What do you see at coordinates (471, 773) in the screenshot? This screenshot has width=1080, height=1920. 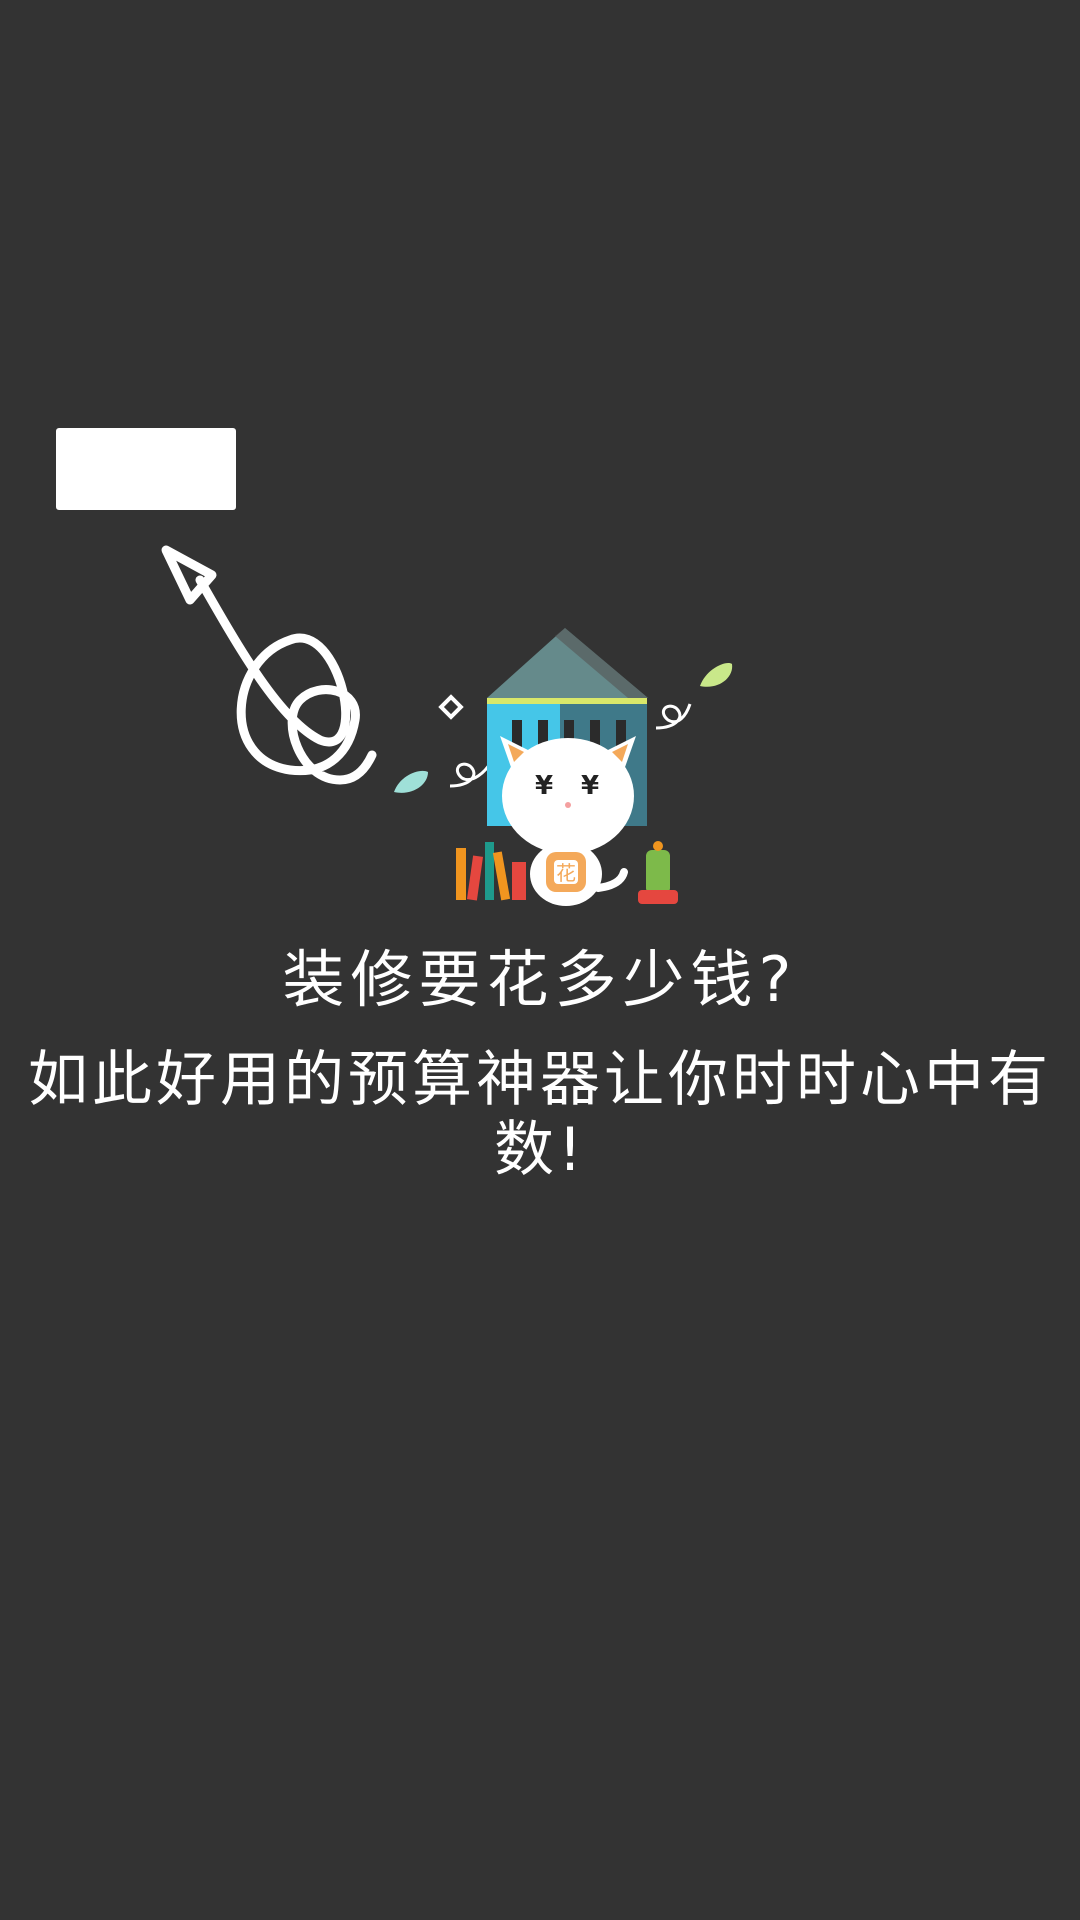 I see `swirl-left` at bounding box center [471, 773].